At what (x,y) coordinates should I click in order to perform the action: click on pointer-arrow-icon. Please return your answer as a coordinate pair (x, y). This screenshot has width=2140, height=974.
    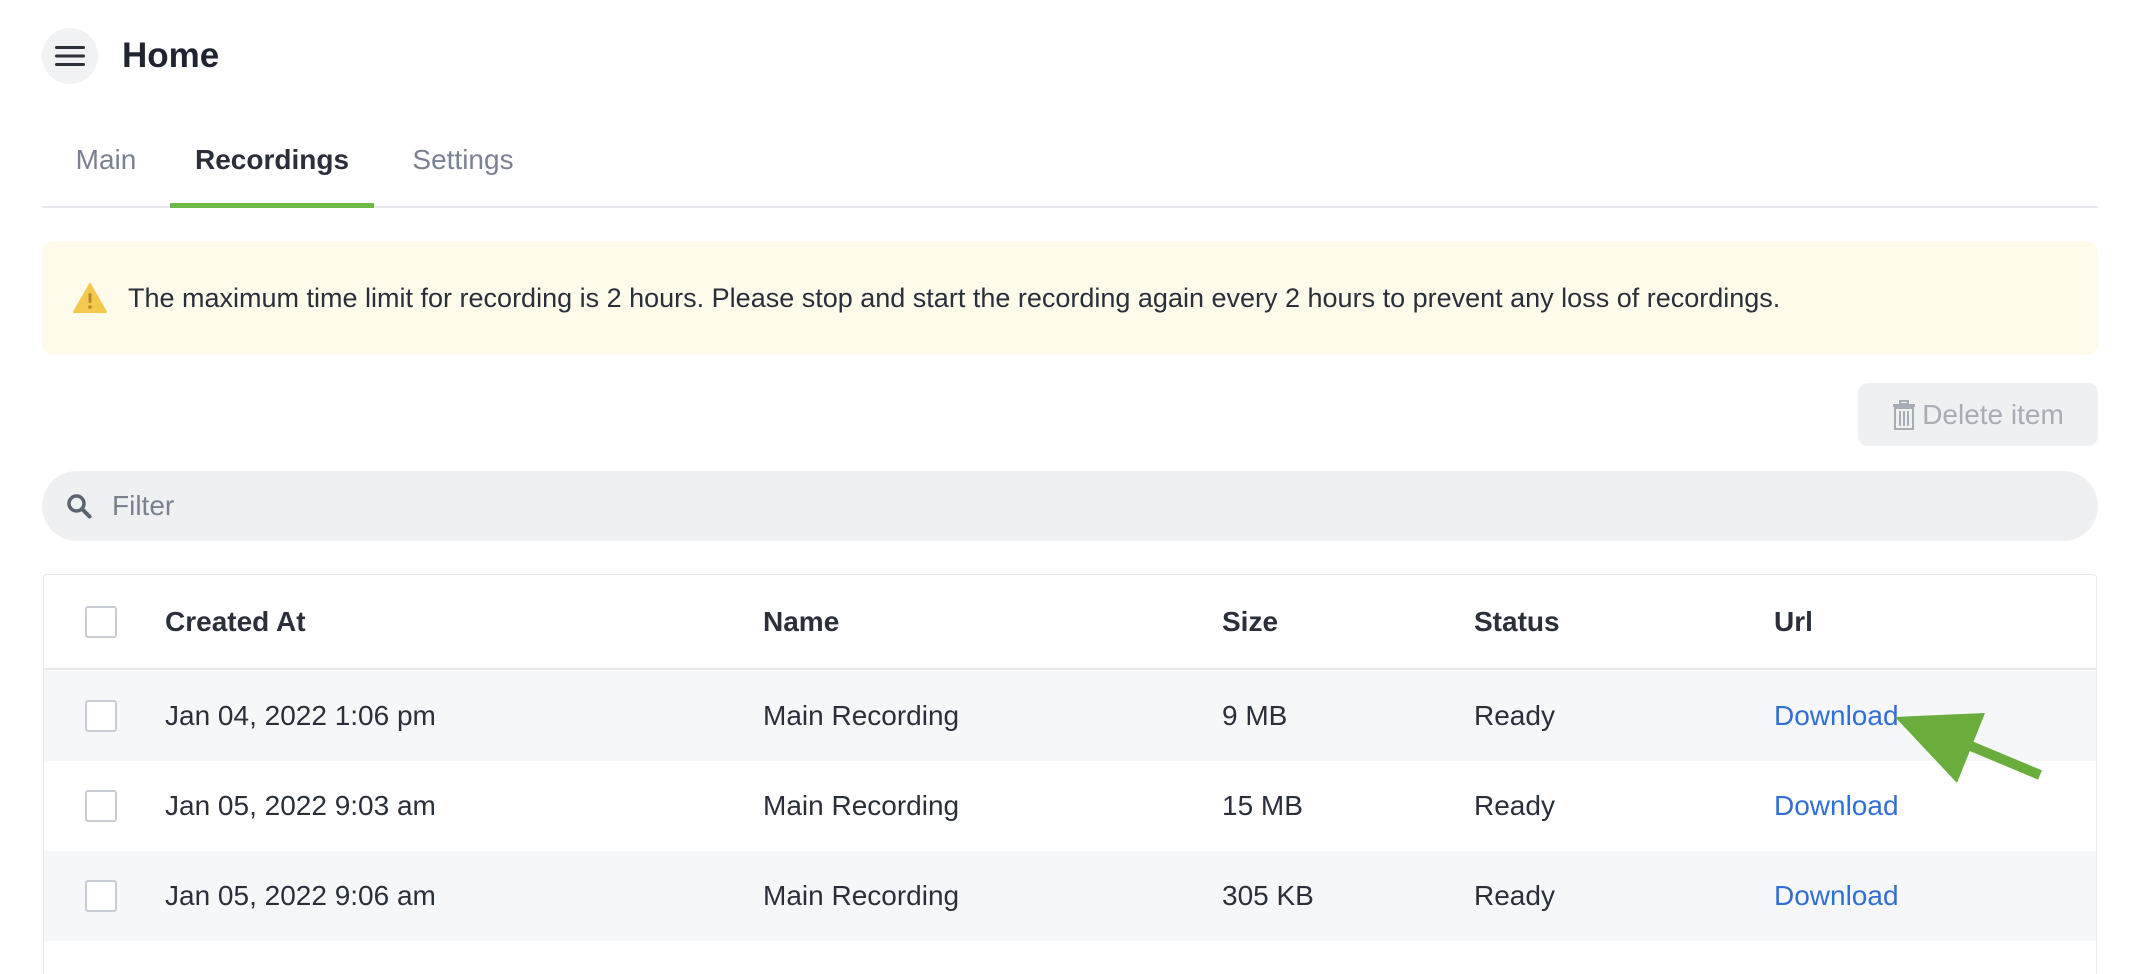
    Looking at the image, I should click on (1968, 748).